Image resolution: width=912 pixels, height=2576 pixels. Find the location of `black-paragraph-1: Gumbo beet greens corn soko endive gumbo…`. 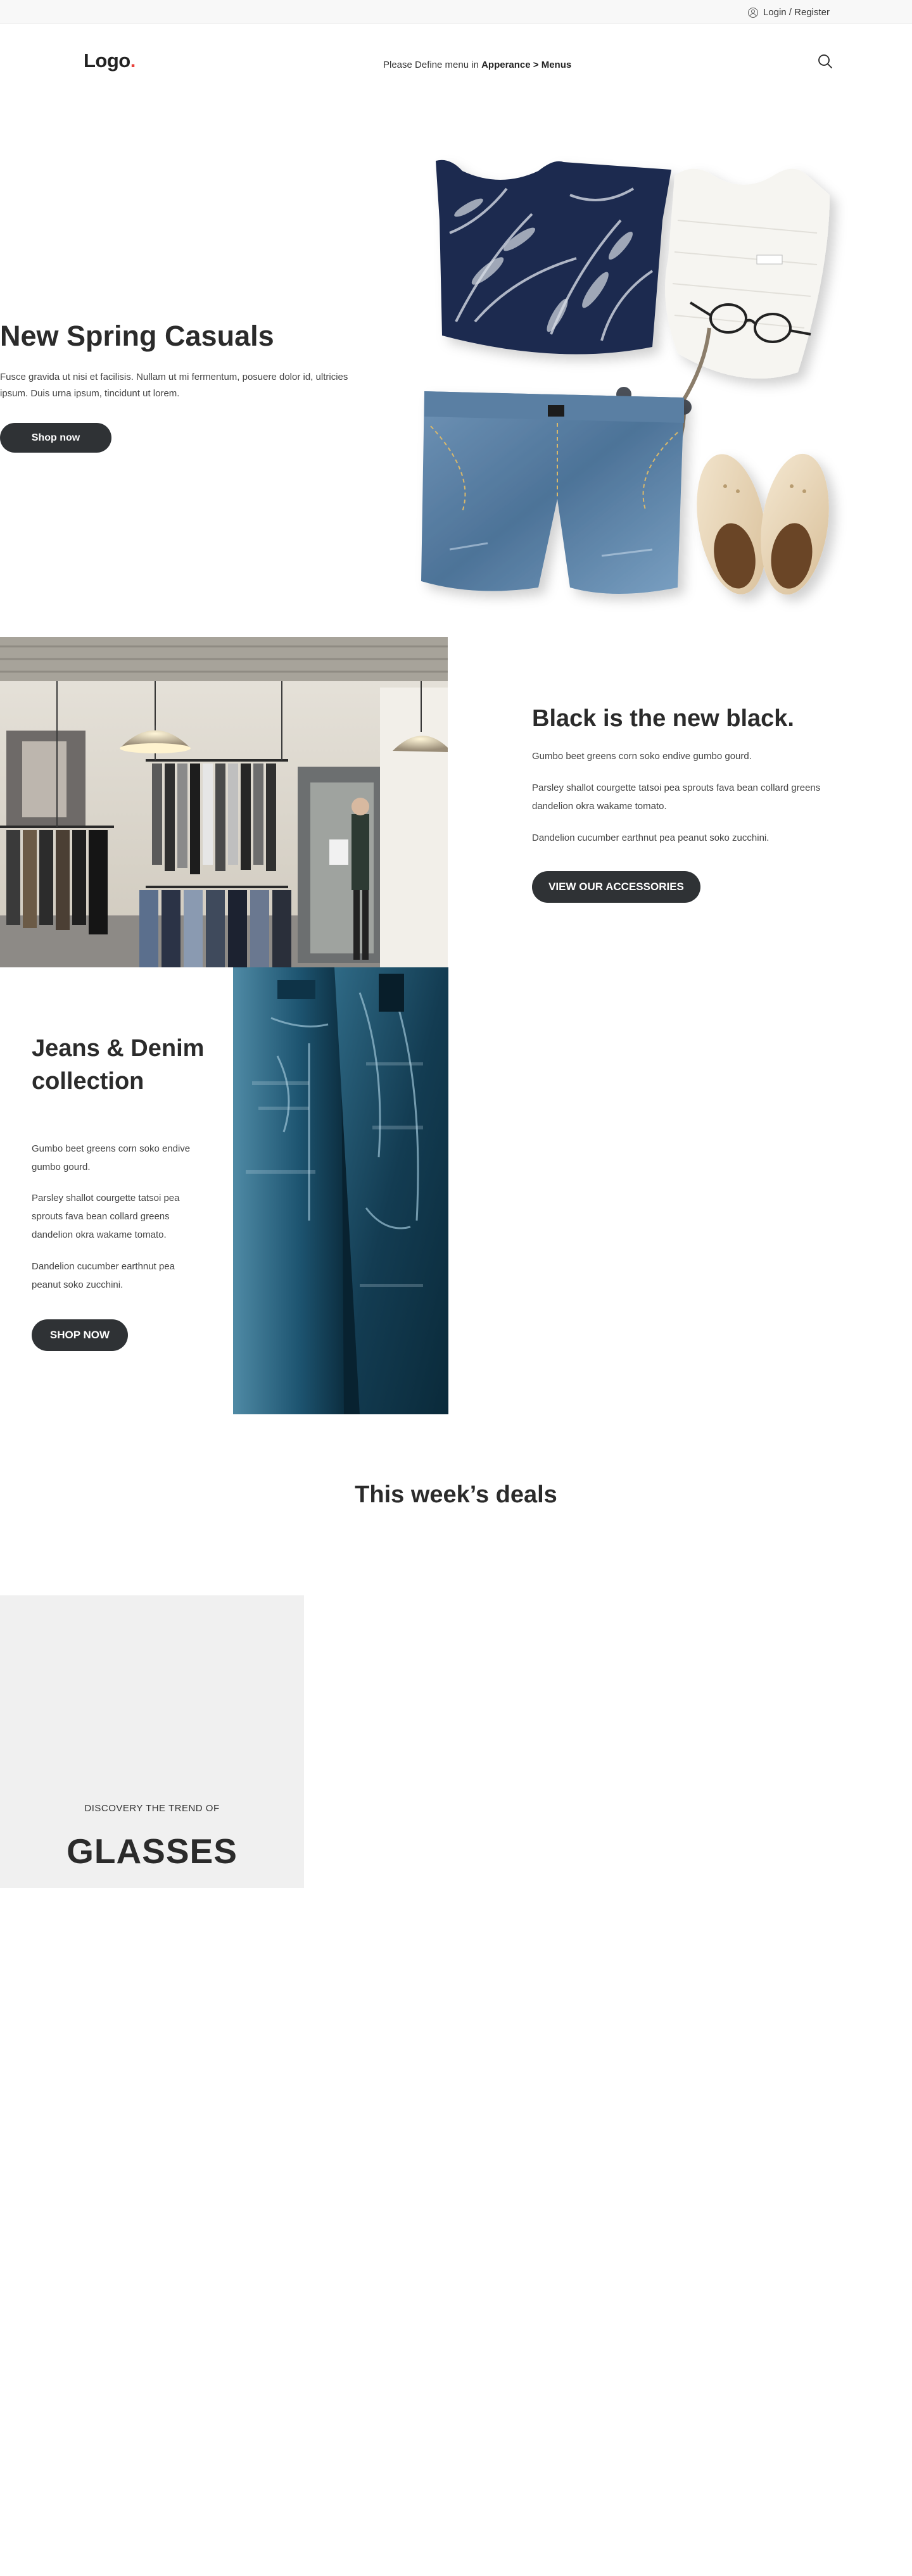

black-paragraph-1: Gumbo beet greens corn soko endive gumbo… is located at coordinates (642, 756).